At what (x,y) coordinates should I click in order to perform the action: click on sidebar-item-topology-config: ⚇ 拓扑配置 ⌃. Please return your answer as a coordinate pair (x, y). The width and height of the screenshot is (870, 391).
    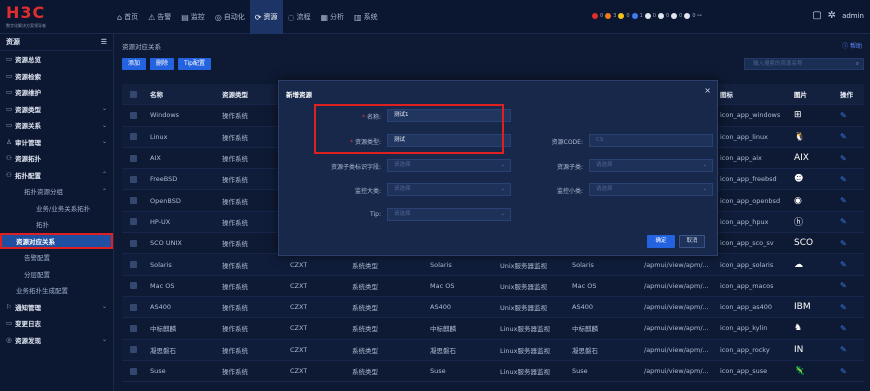
    Looking at the image, I should click on (56, 175).